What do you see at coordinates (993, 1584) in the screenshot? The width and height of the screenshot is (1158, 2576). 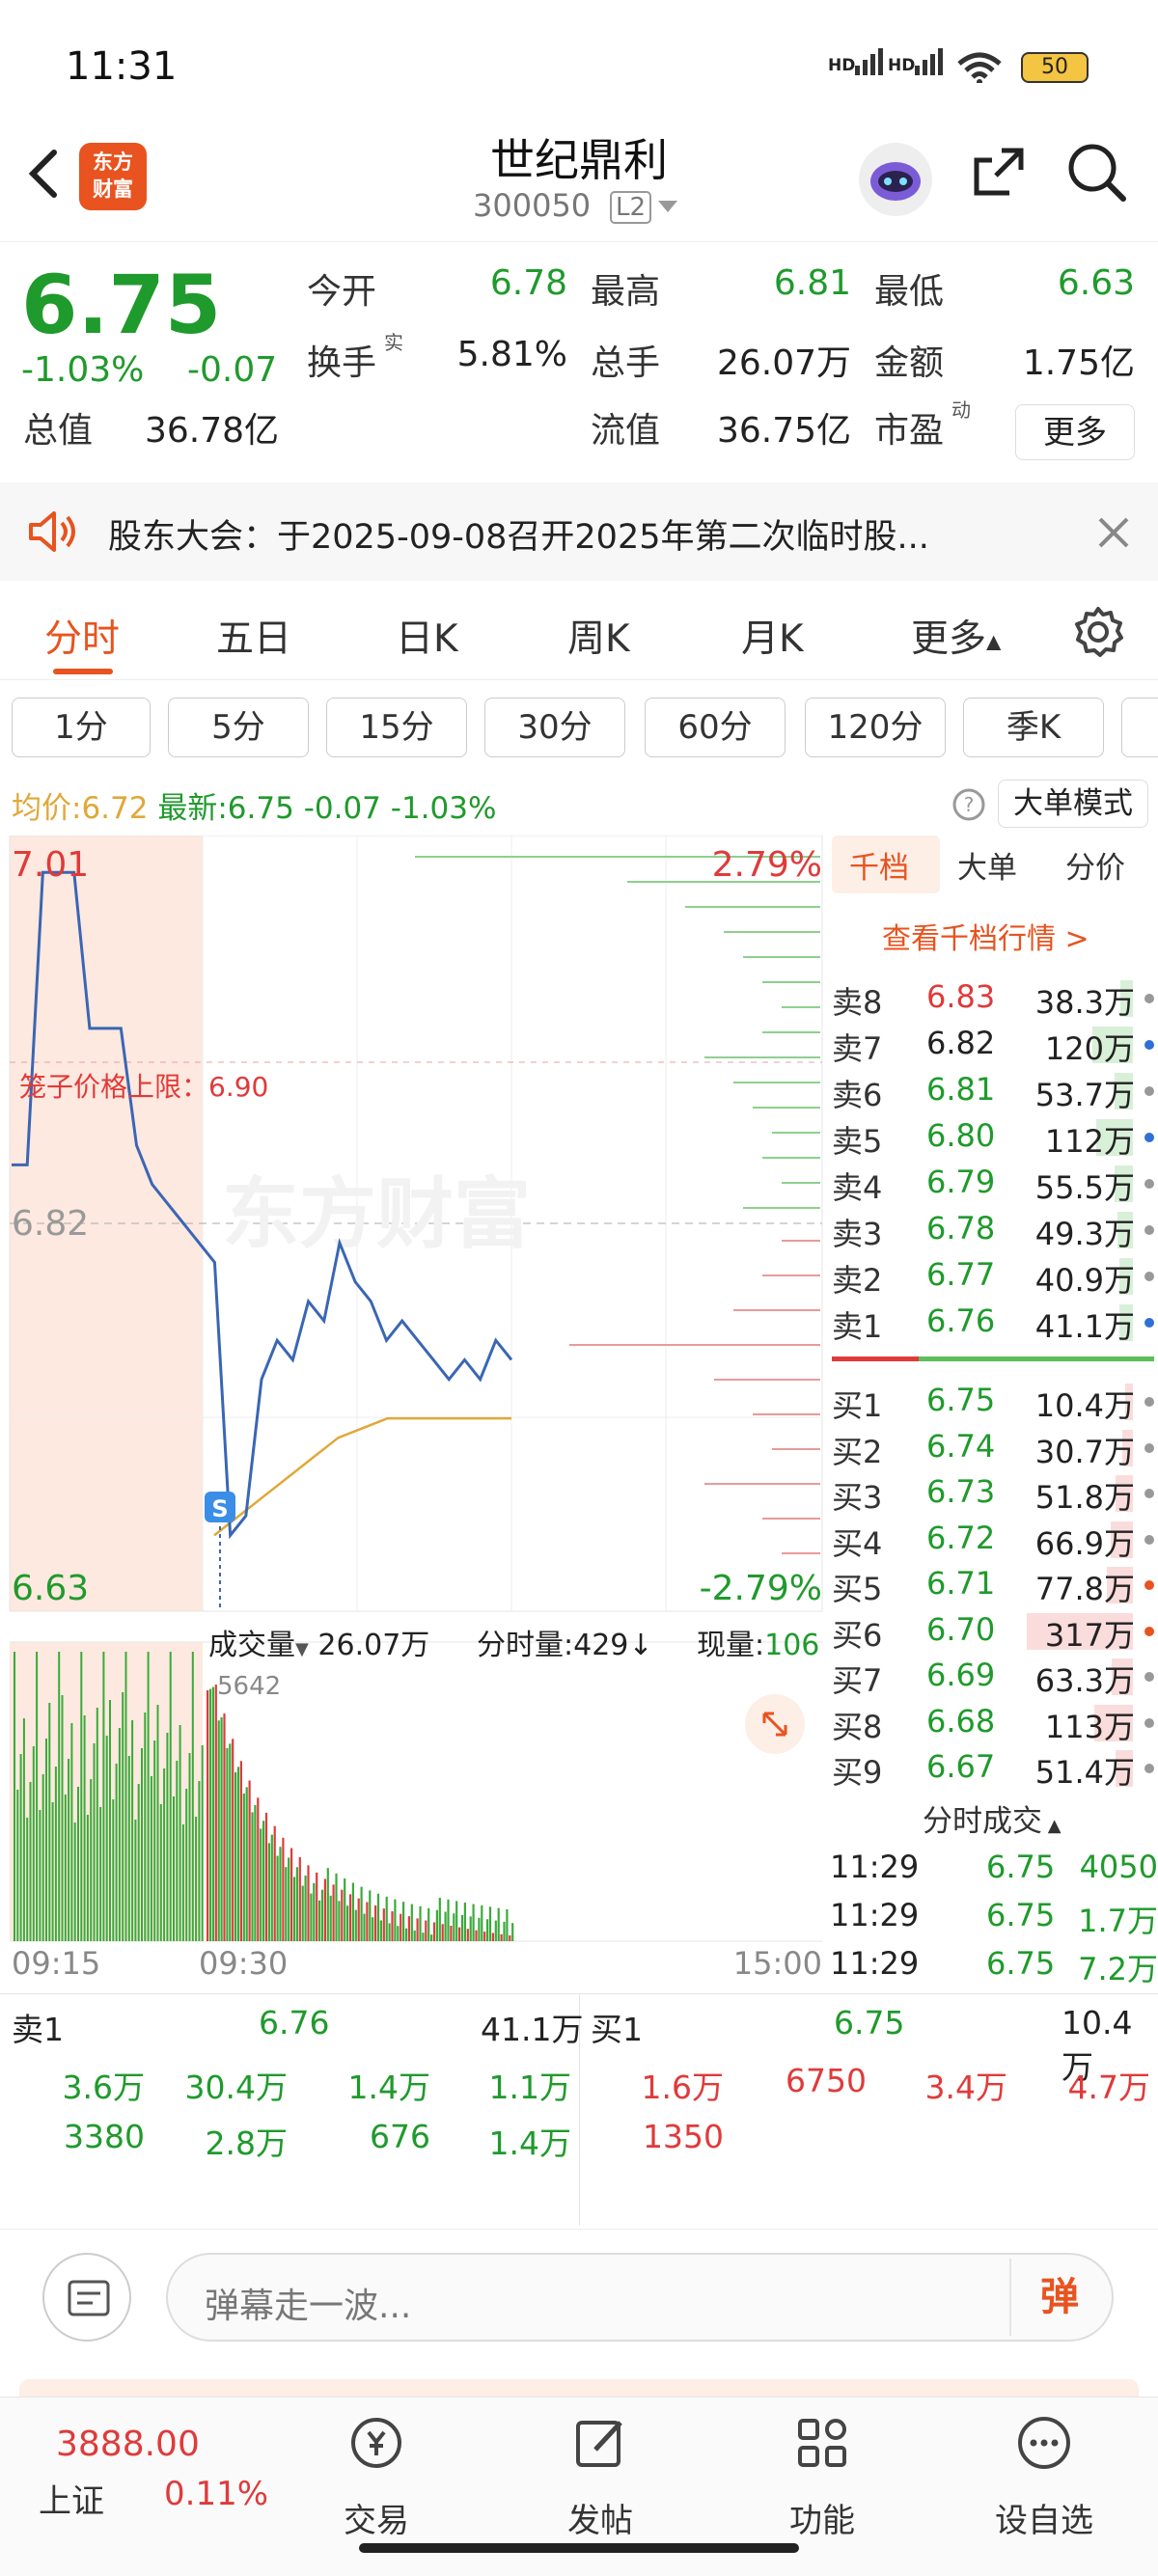 I see `buy-row: 买5 6.71 77.8万` at bounding box center [993, 1584].